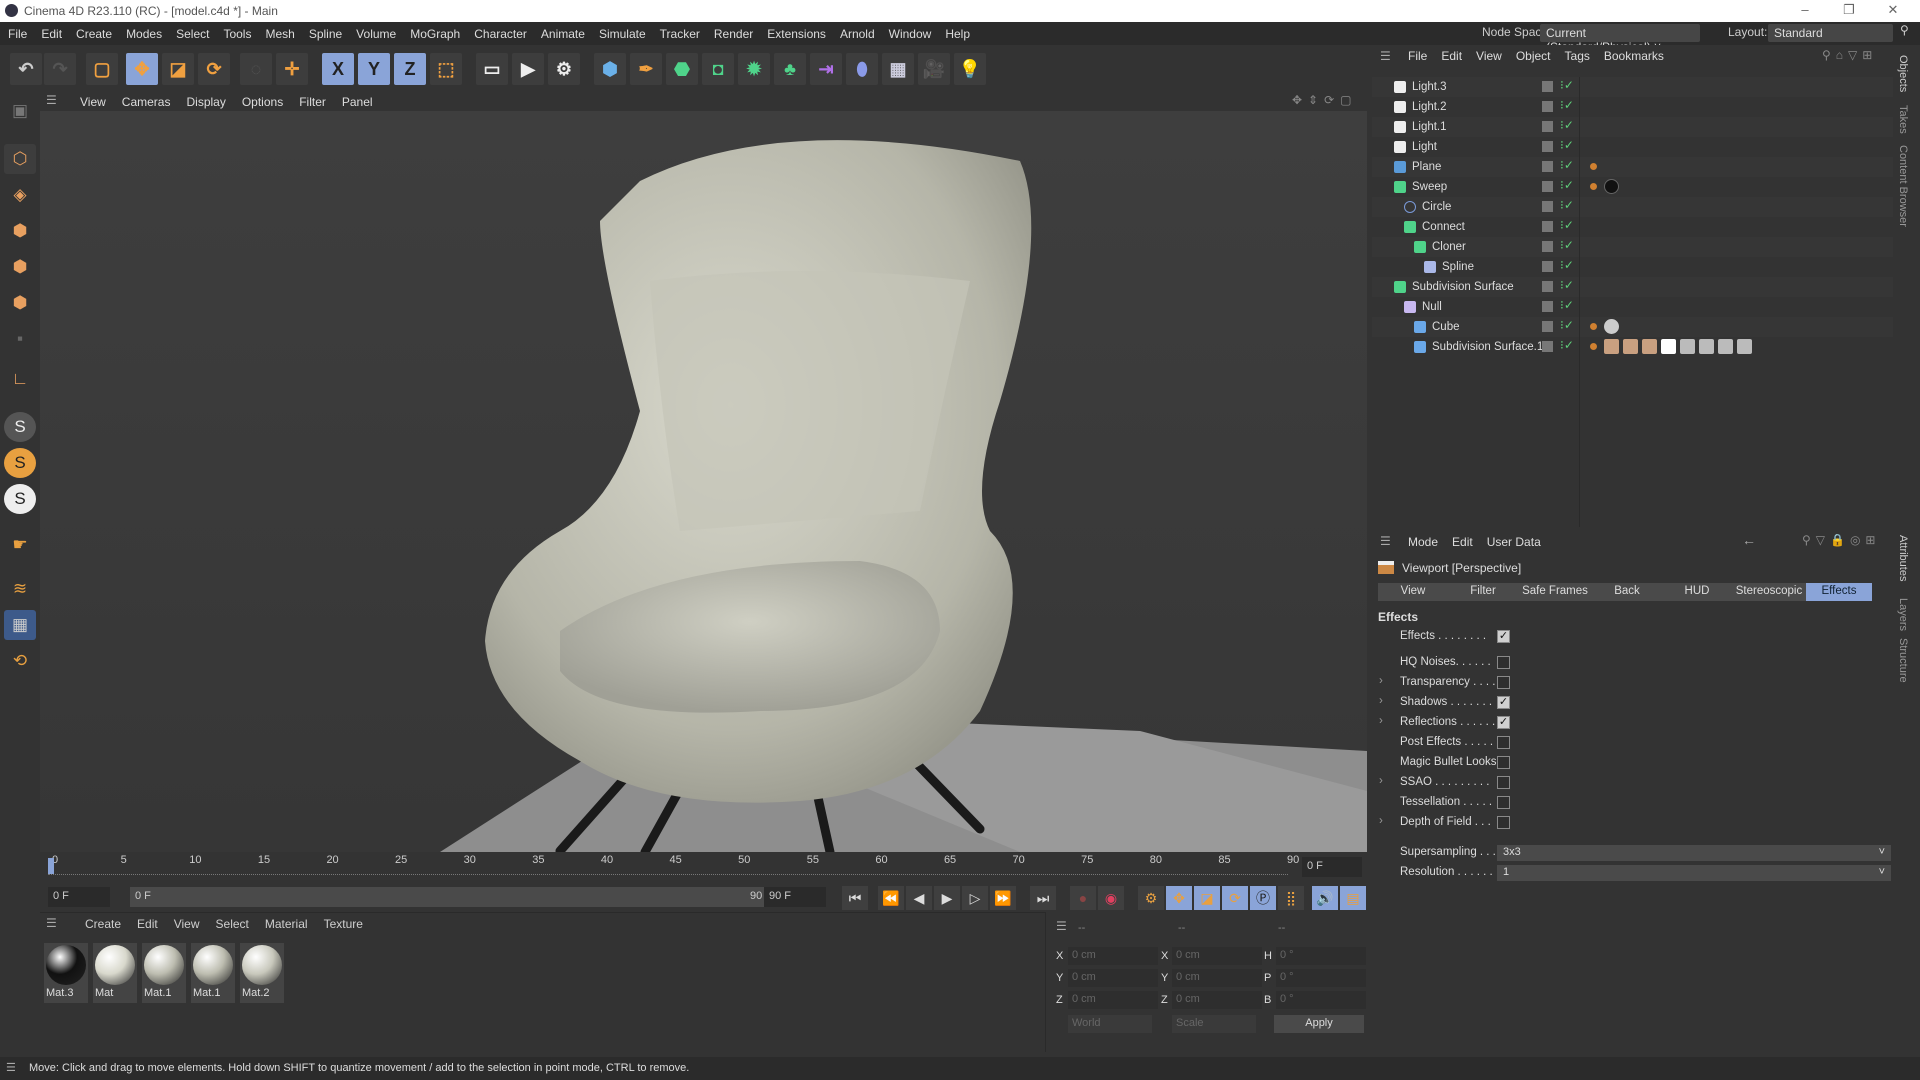 This screenshot has width=1920, height=1080. I want to click on viewport-navigation-icons: ✥⇕⟳▢, so click(1325, 100).